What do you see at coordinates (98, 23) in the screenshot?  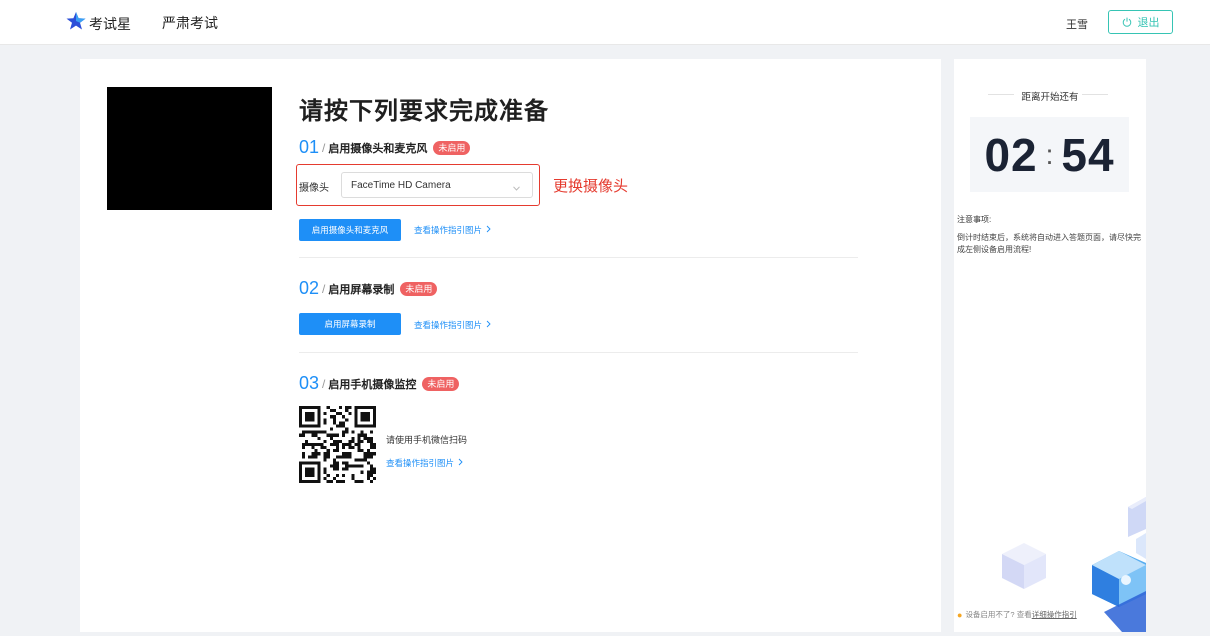 I see `logo: 考试星` at bounding box center [98, 23].